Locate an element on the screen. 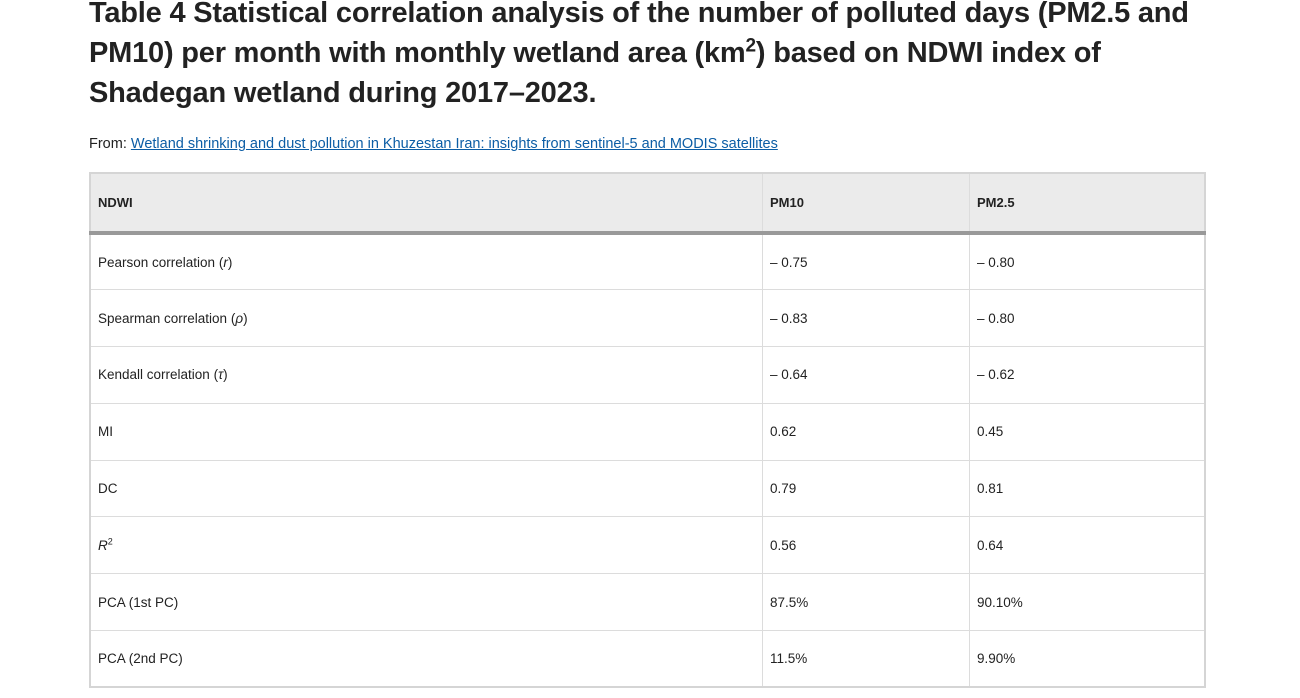 This screenshot has height=698, width=1300. cell-pm25: 90.10% is located at coordinates (1087, 602).